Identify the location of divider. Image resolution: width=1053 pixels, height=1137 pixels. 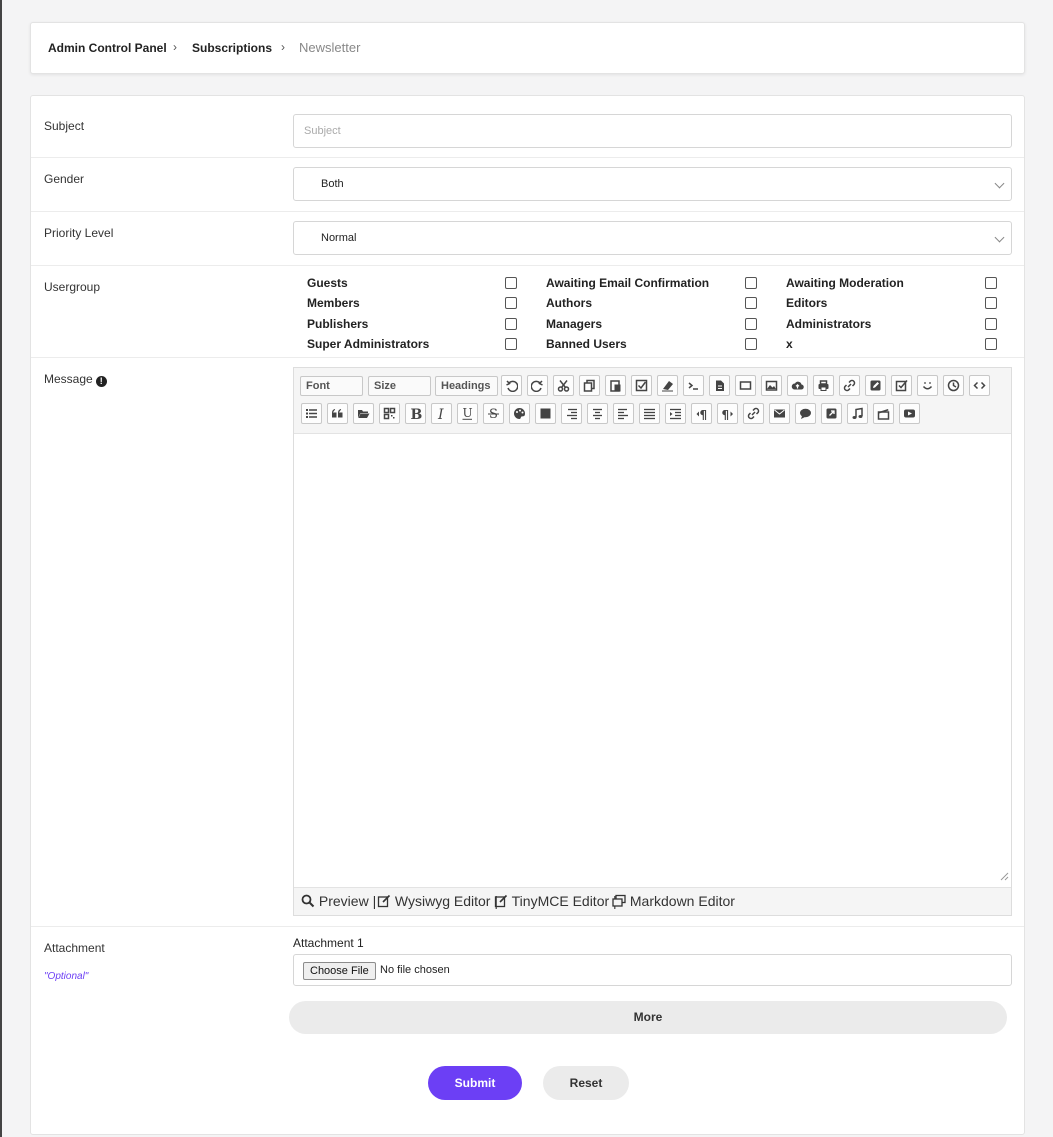
(527, 157).